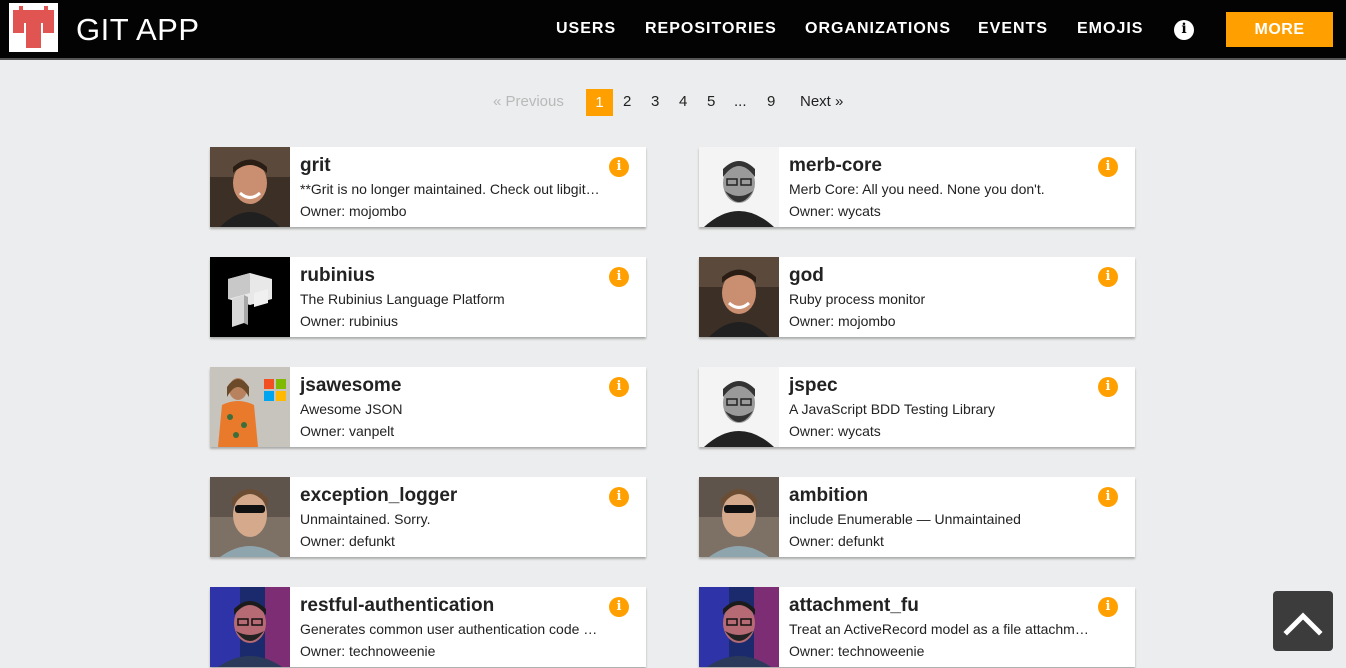 This screenshot has height=668, width=1346. Describe the element at coordinates (347, 431) in the screenshot. I see `repo-owner: Owner: vanpelt` at that location.